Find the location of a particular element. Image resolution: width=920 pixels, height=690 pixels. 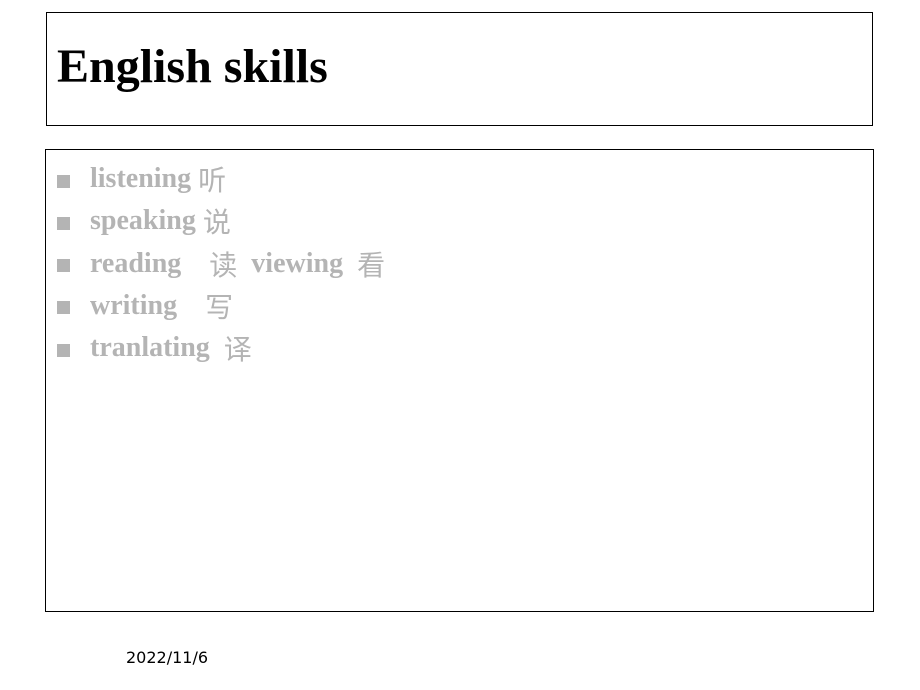

bullet-item: reading 读 viewing 看 is located at coordinates (221, 264).